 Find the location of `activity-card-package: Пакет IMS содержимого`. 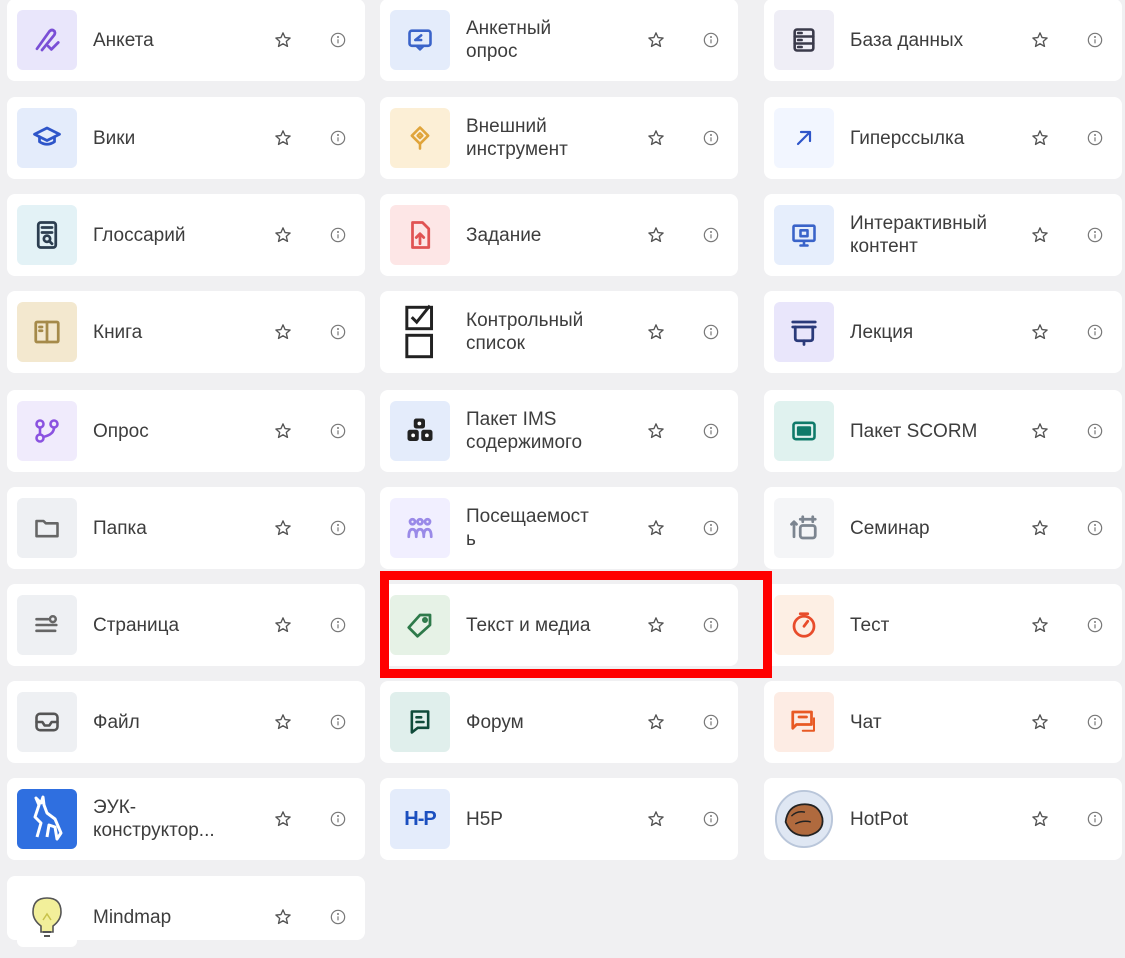

activity-card-package: Пакет IMS содержимого is located at coordinates (559, 431).